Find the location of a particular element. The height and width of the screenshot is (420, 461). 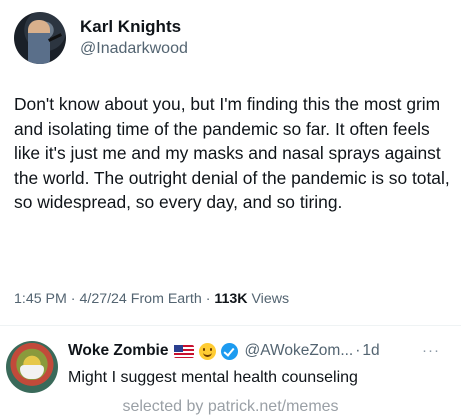

reply-header: Woke Zombie @AWokeZom... · 1d is located at coordinates (224, 351).